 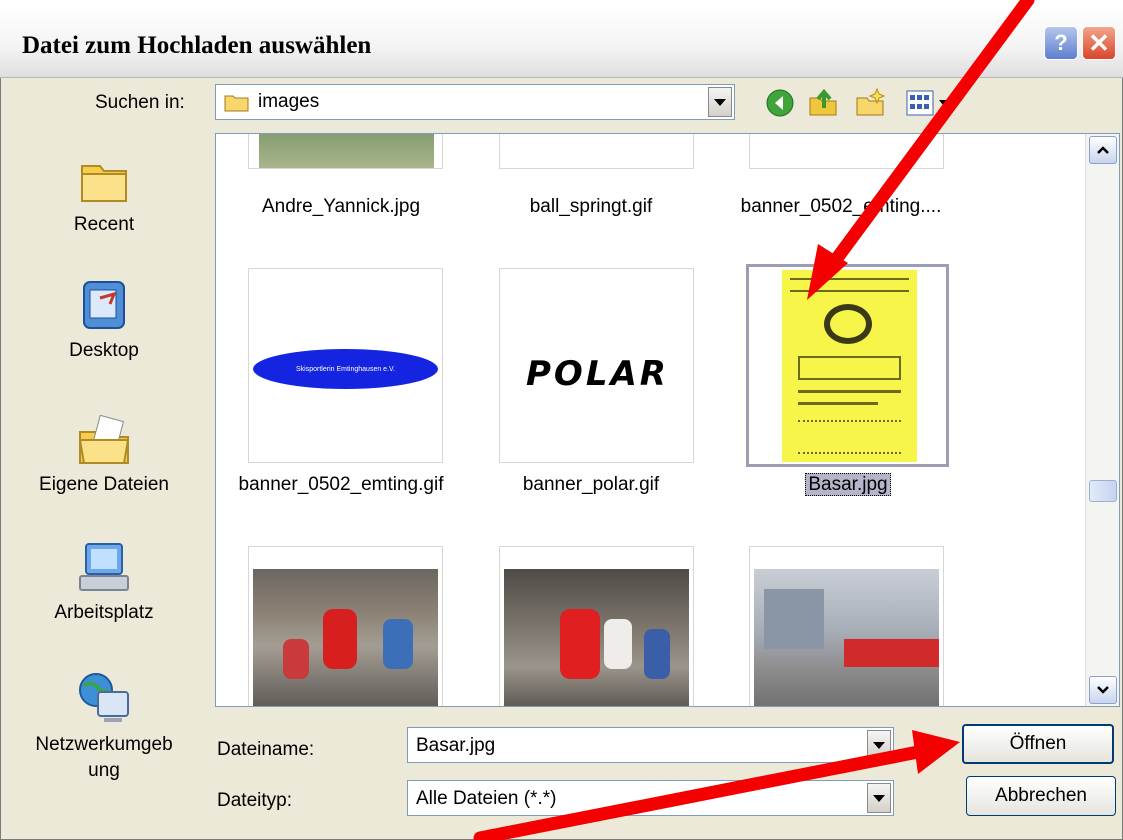 I want to click on recent-folder-icon, so click(x=104, y=180).